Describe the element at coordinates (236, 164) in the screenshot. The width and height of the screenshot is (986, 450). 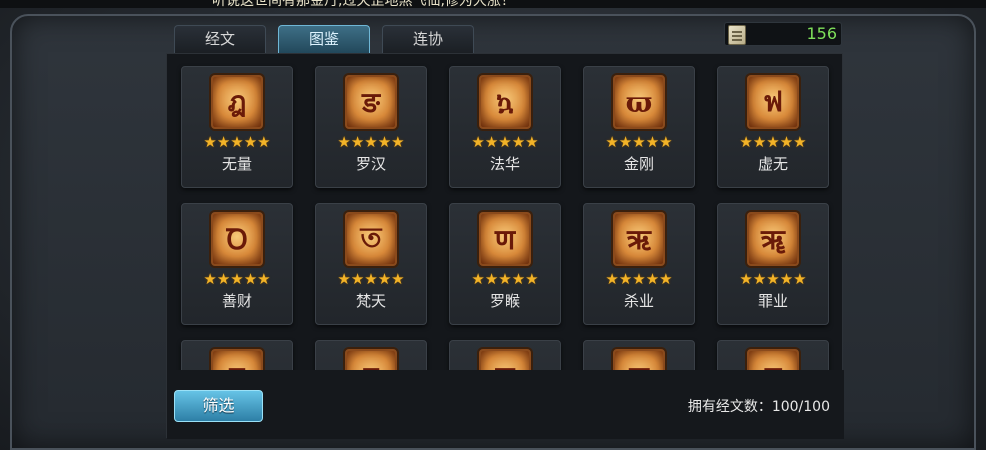
I see `scripture-name: 无量` at that location.